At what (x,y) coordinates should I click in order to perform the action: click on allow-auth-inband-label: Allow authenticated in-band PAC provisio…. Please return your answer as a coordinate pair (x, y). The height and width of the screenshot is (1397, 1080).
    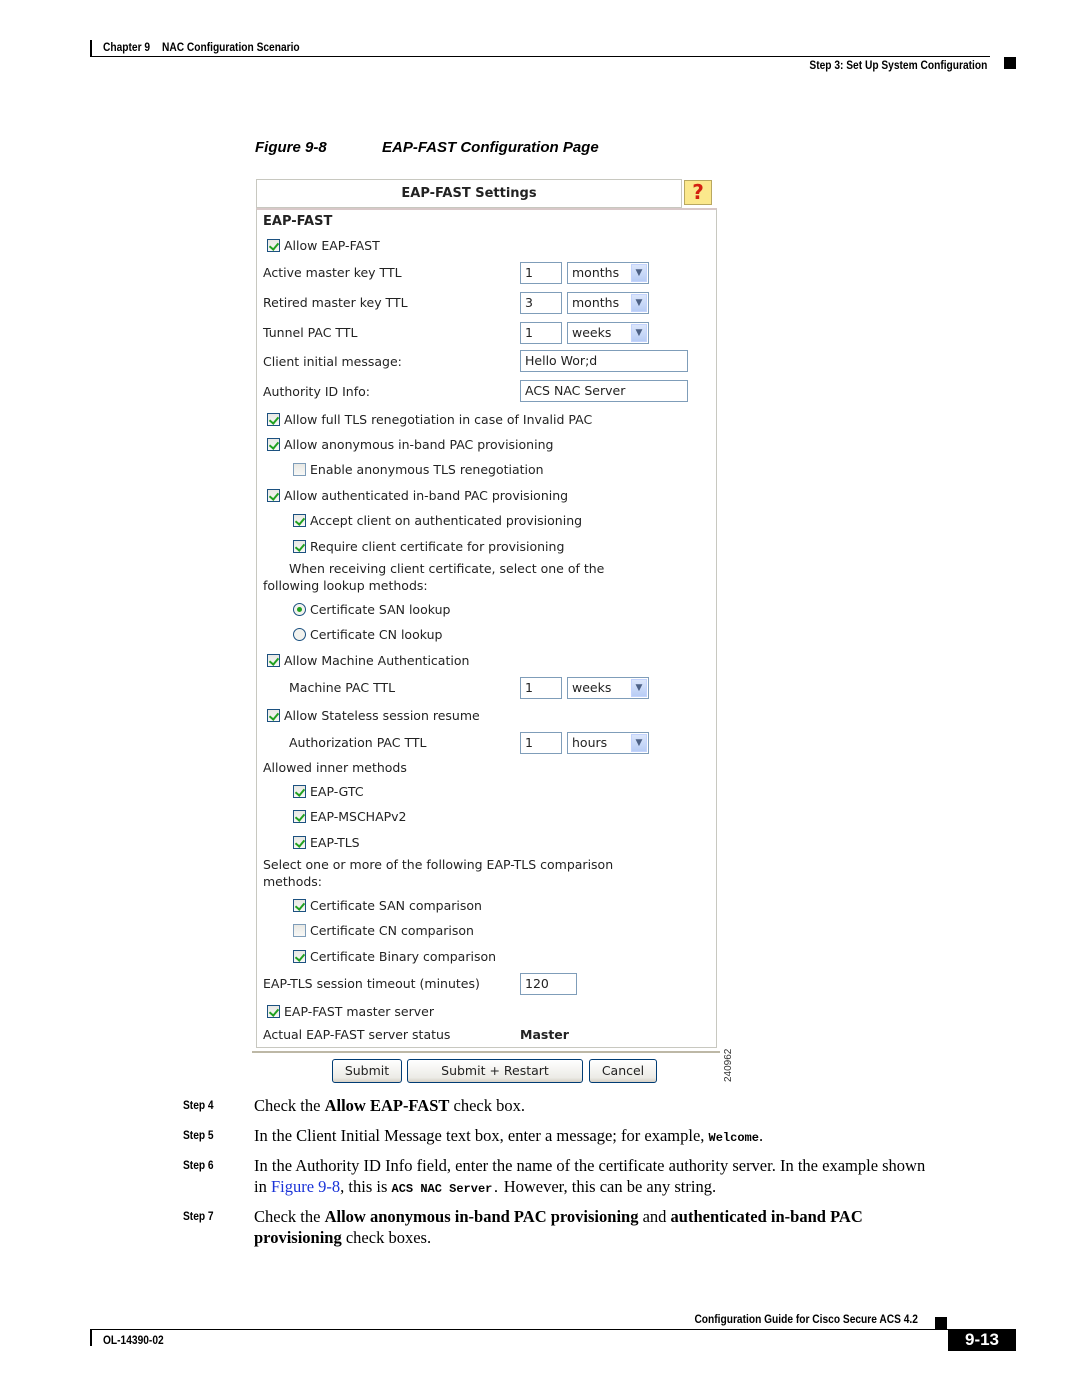
    Looking at the image, I should click on (426, 495).